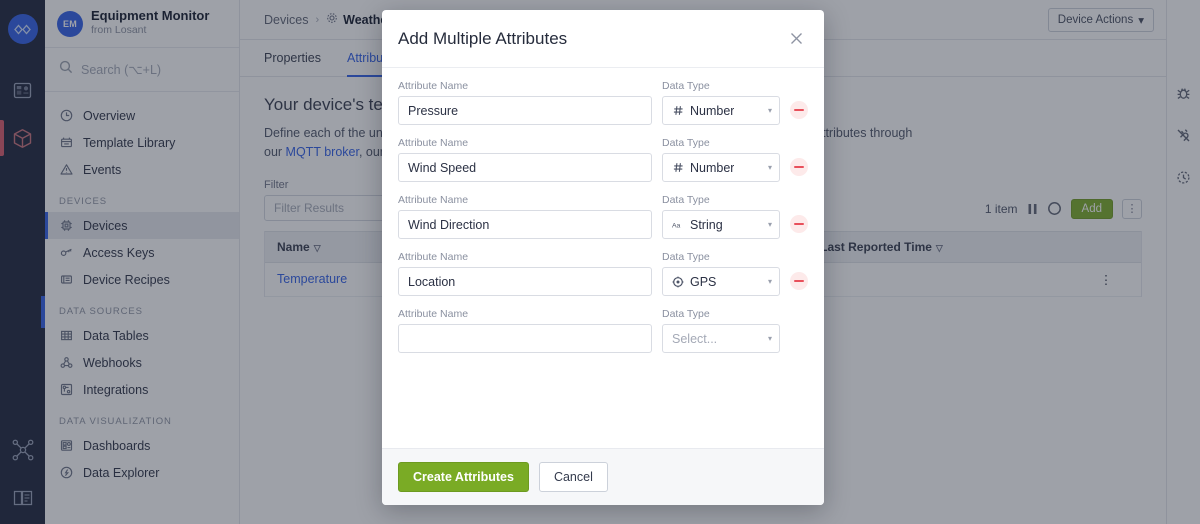  What do you see at coordinates (463, 477) in the screenshot?
I see `create-attributes-button: Create Attributes` at bounding box center [463, 477].